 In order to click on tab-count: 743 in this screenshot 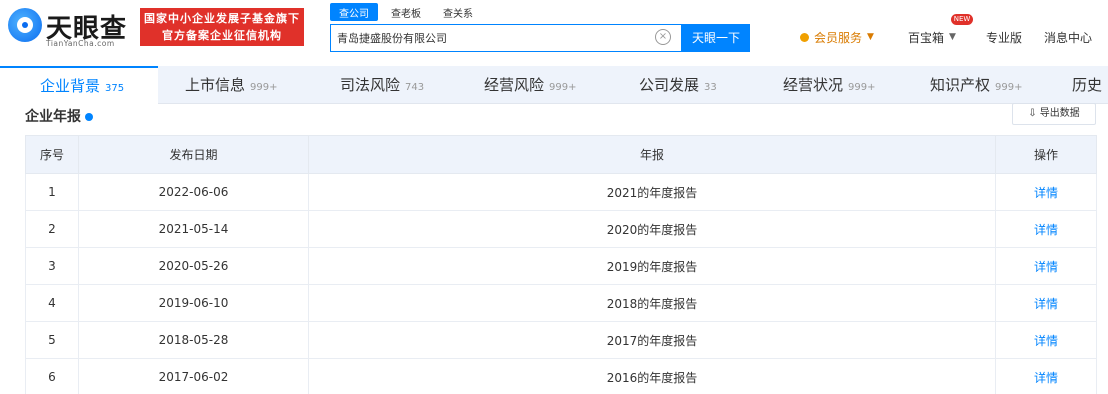, I will do `click(415, 87)`.